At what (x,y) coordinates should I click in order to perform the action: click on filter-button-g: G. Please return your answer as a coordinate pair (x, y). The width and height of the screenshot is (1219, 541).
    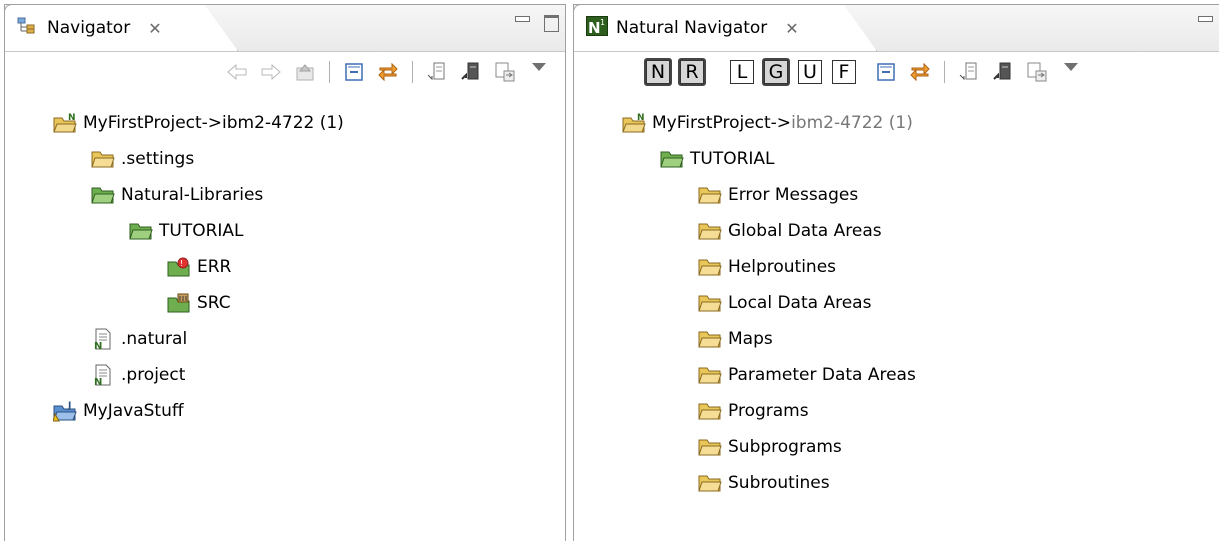
    Looking at the image, I should click on (776, 72).